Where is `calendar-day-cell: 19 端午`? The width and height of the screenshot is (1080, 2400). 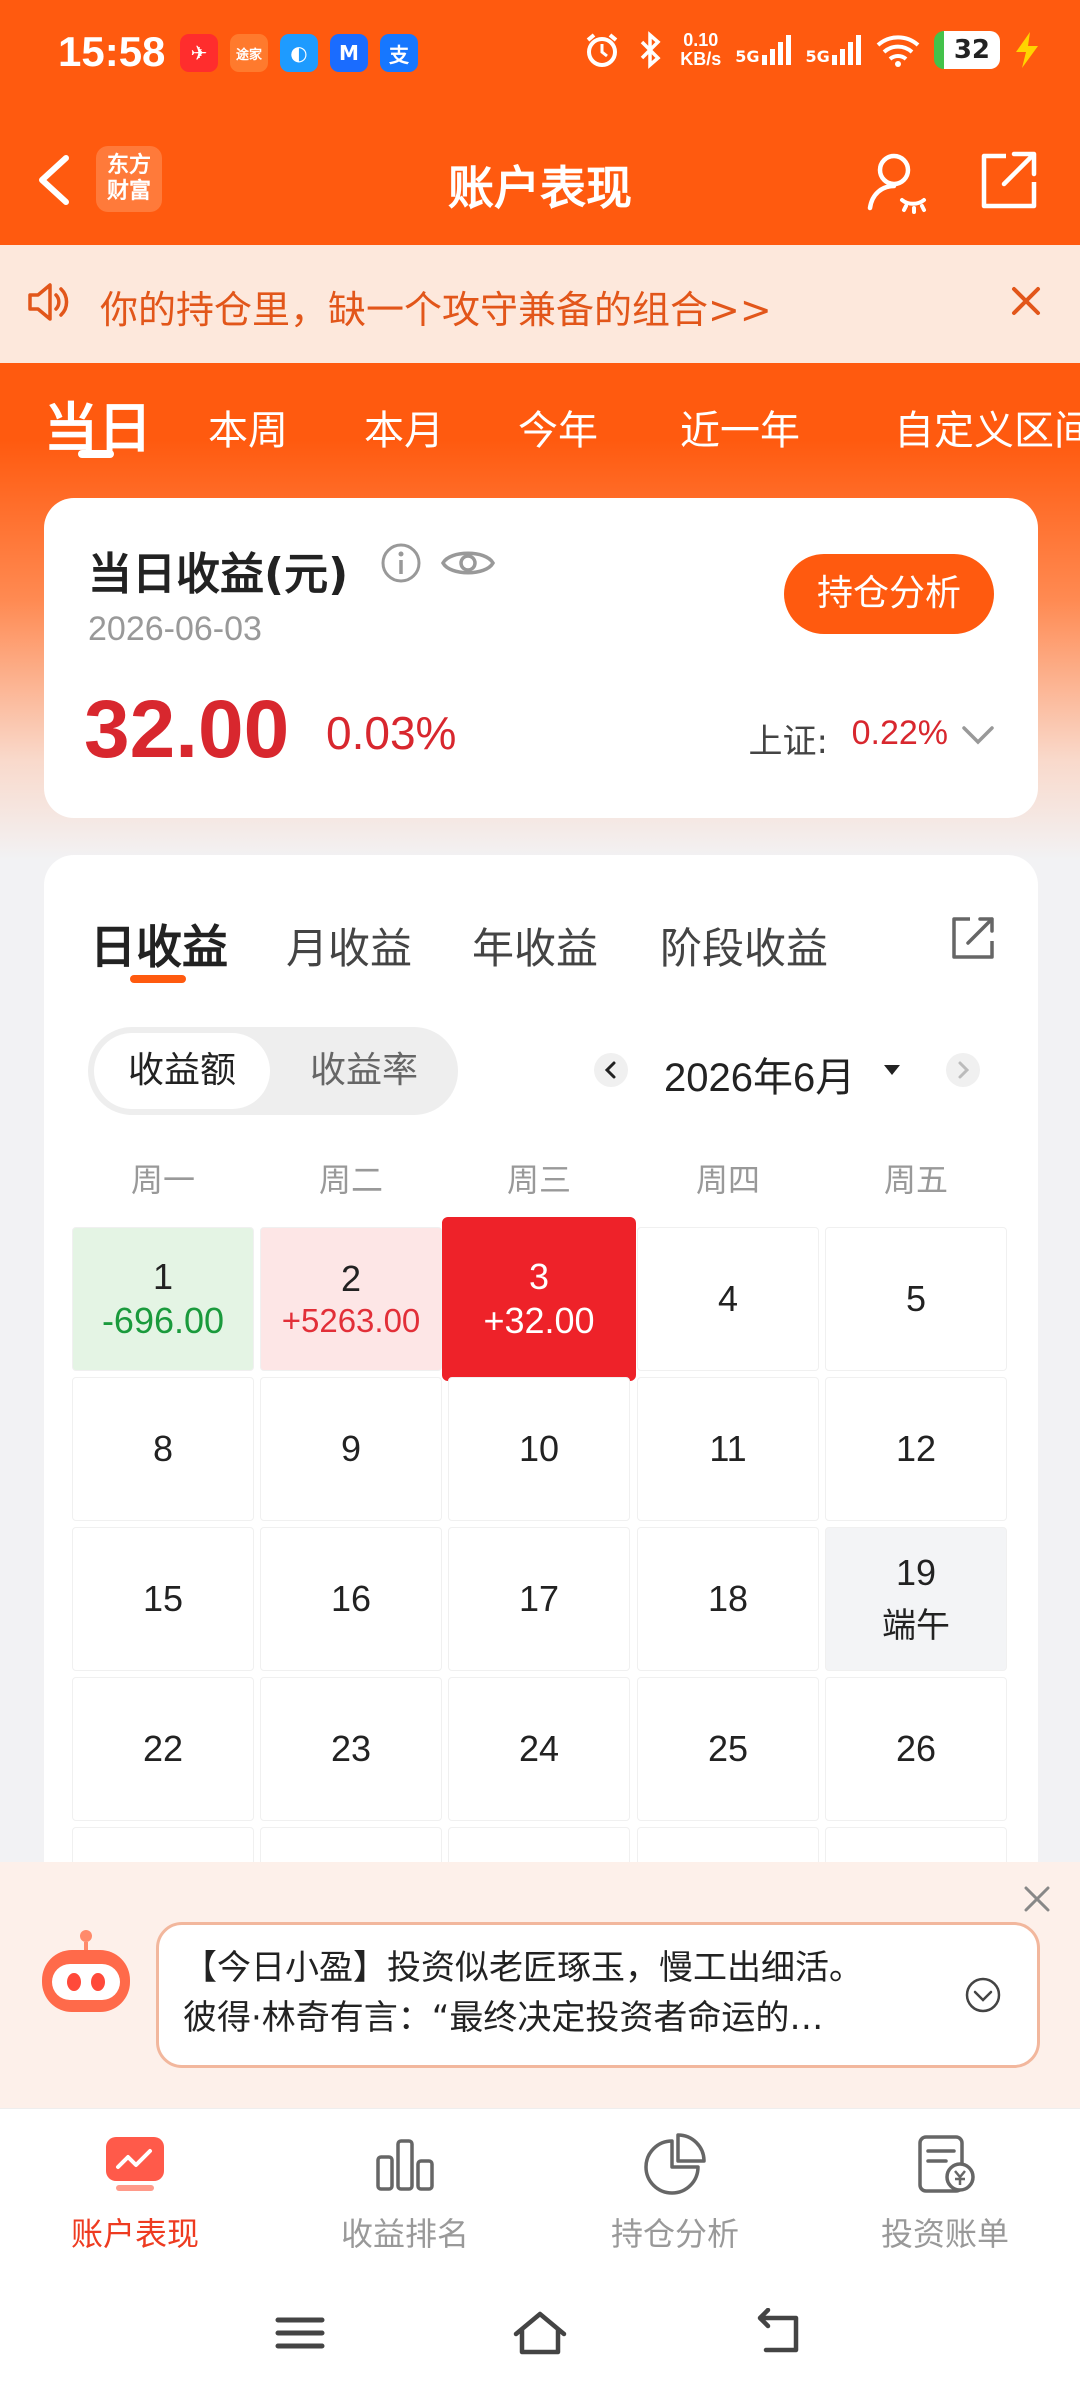
calendar-day-cell: 19 端午 is located at coordinates (916, 1599).